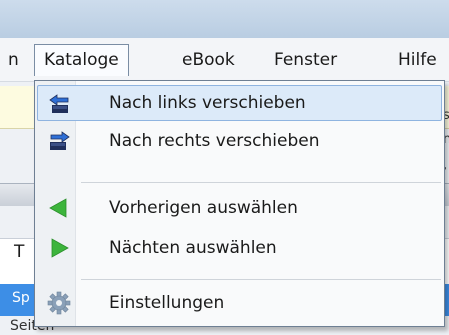 The height and width of the screenshot is (335, 449). What do you see at coordinates (239, 303) in the screenshot?
I see `menu-item-settings: Einstellungen` at bounding box center [239, 303].